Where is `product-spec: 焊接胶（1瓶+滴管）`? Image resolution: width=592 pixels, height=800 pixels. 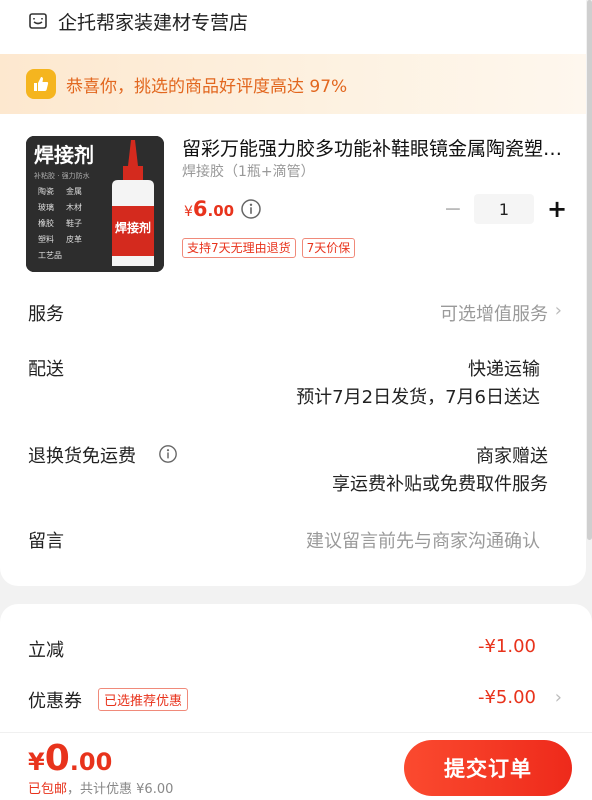
product-spec: 焊接胶（1瓶+滴管） is located at coordinates (248, 171).